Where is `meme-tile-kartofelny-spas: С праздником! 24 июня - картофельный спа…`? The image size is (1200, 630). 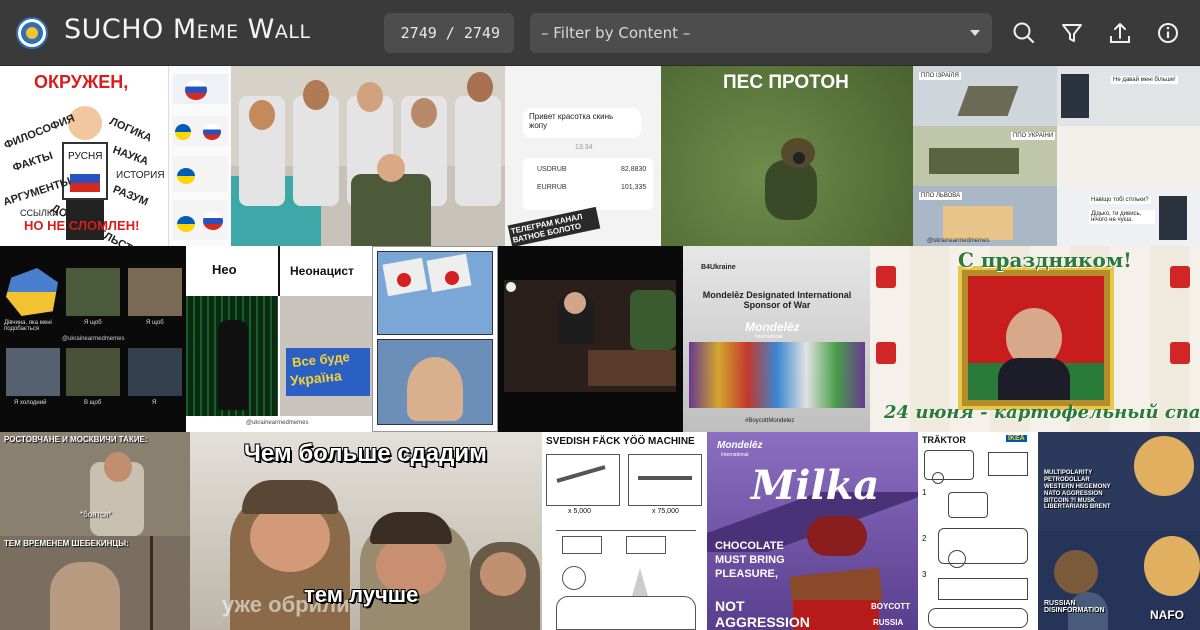
meme-tile-kartofelny-spas: С праздником! 24 июня - картофельный спа… is located at coordinates (1035, 339).